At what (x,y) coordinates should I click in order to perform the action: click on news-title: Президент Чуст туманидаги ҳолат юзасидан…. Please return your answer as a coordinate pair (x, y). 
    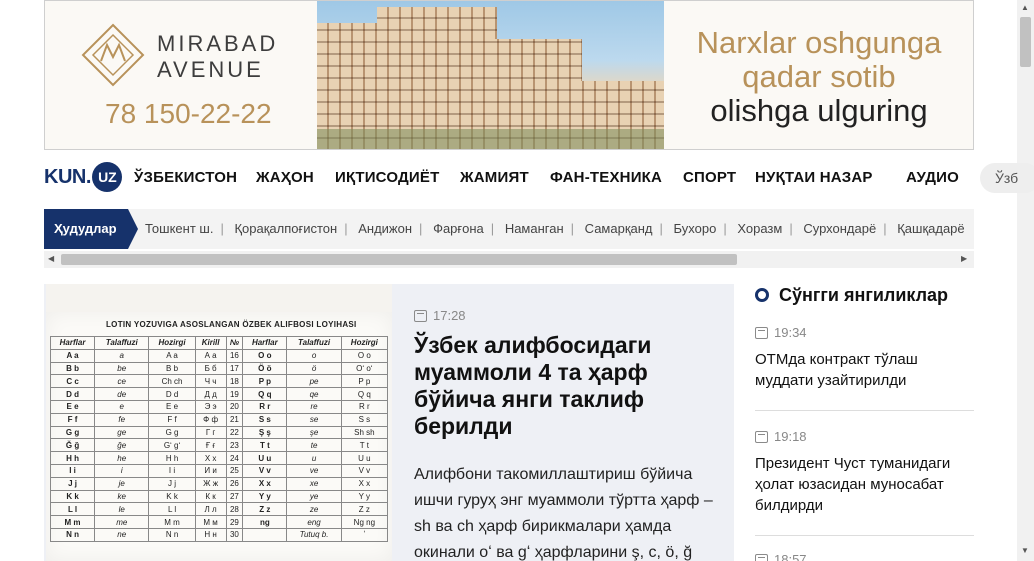
    Looking at the image, I should click on (864, 484).